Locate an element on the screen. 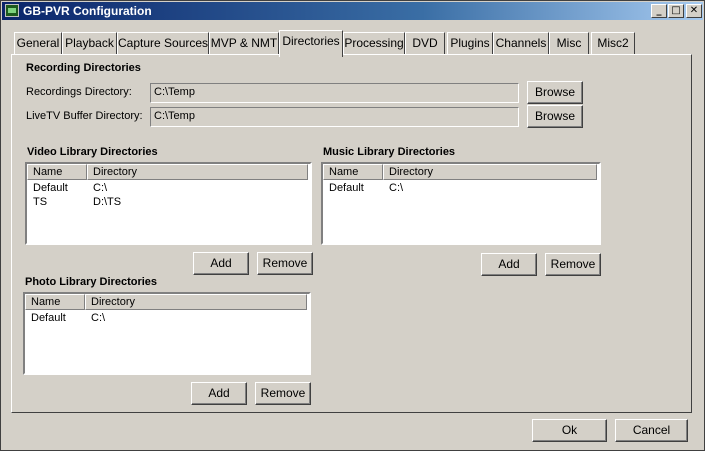 This screenshot has height=451, width=705. ok-button: Ok is located at coordinates (569, 430).